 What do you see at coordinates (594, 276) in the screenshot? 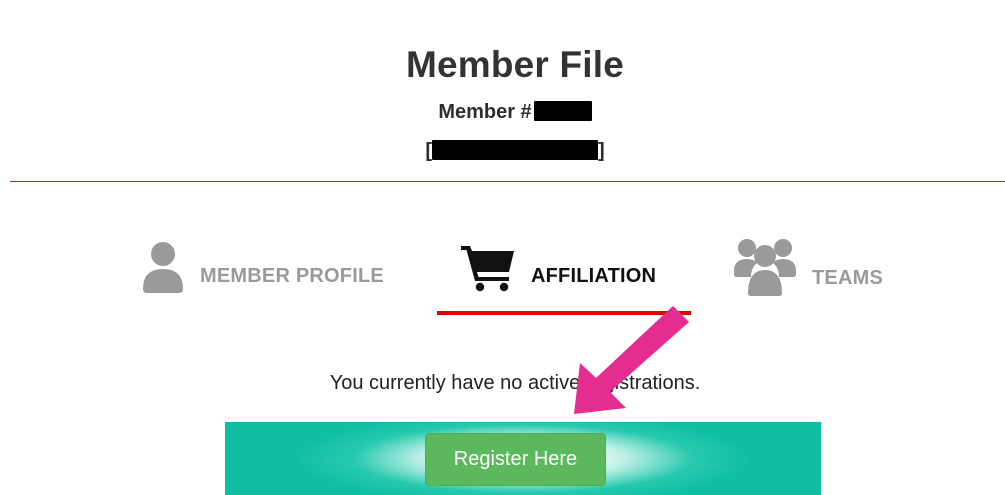
I see `tab-affiliation-label: AFFILIATION` at bounding box center [594, 276].